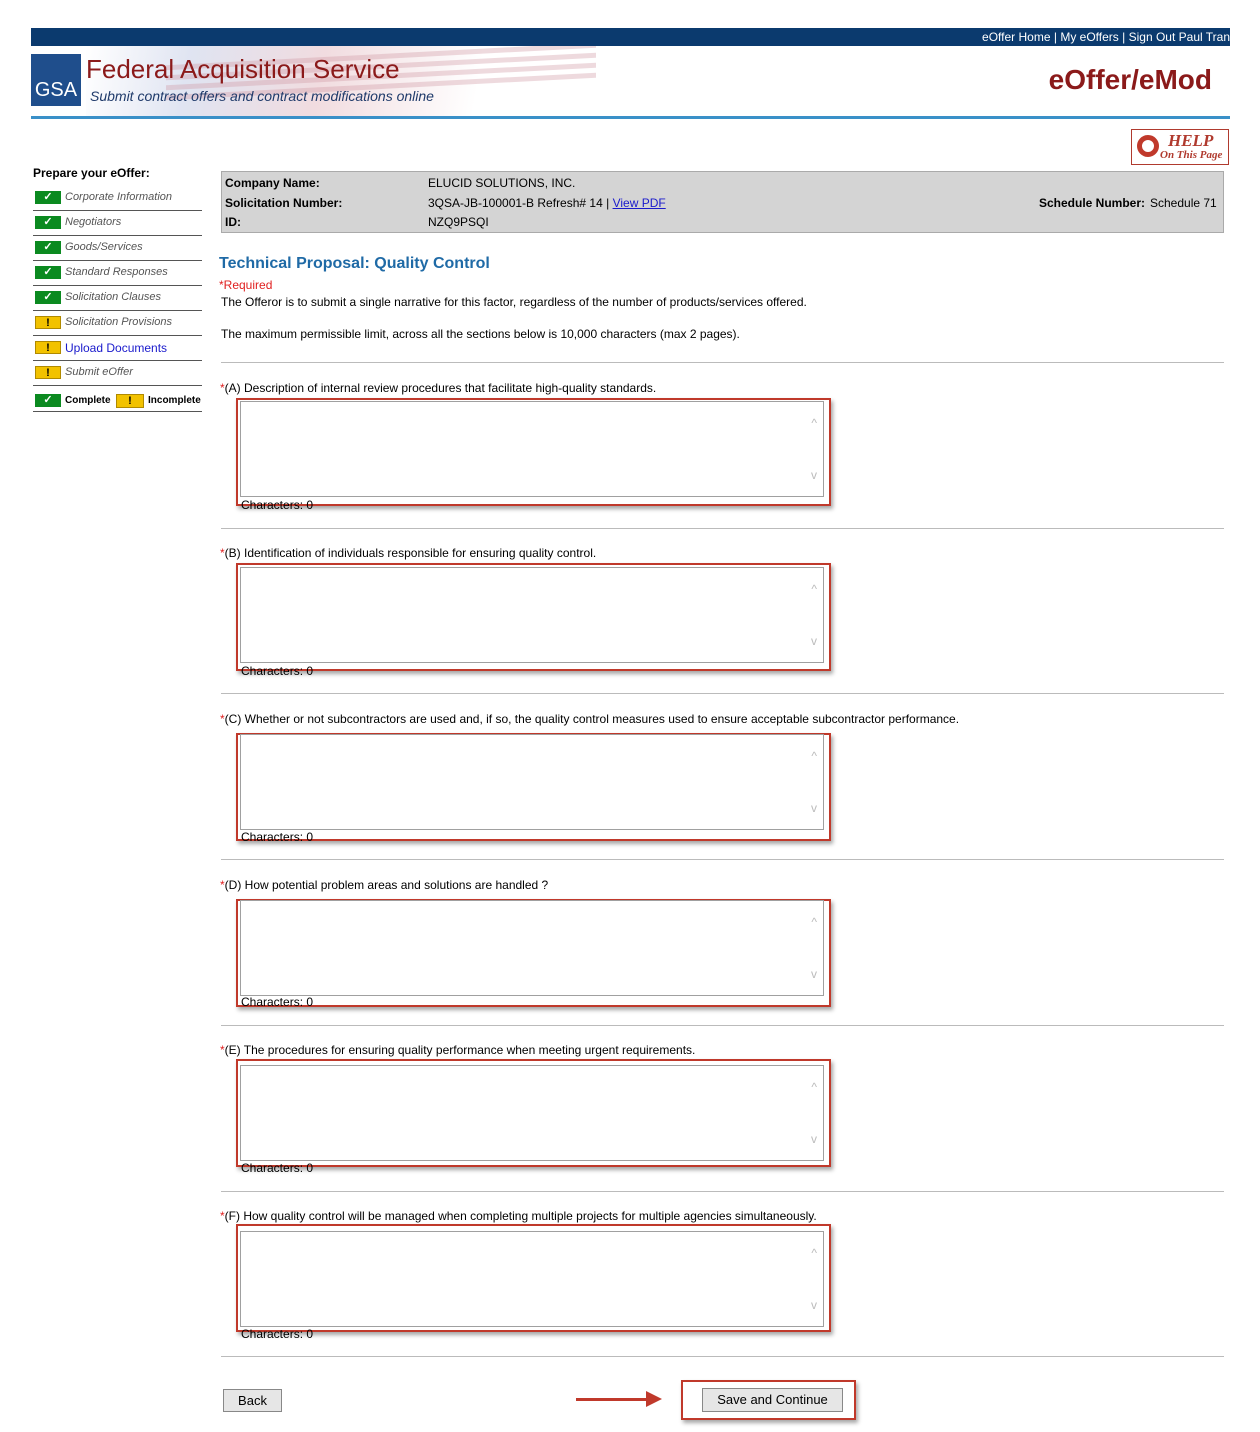 This screenshot has height=1432, width=1260. I want to click on sidebar-item-label: Goods/Services, so click(104, 247).